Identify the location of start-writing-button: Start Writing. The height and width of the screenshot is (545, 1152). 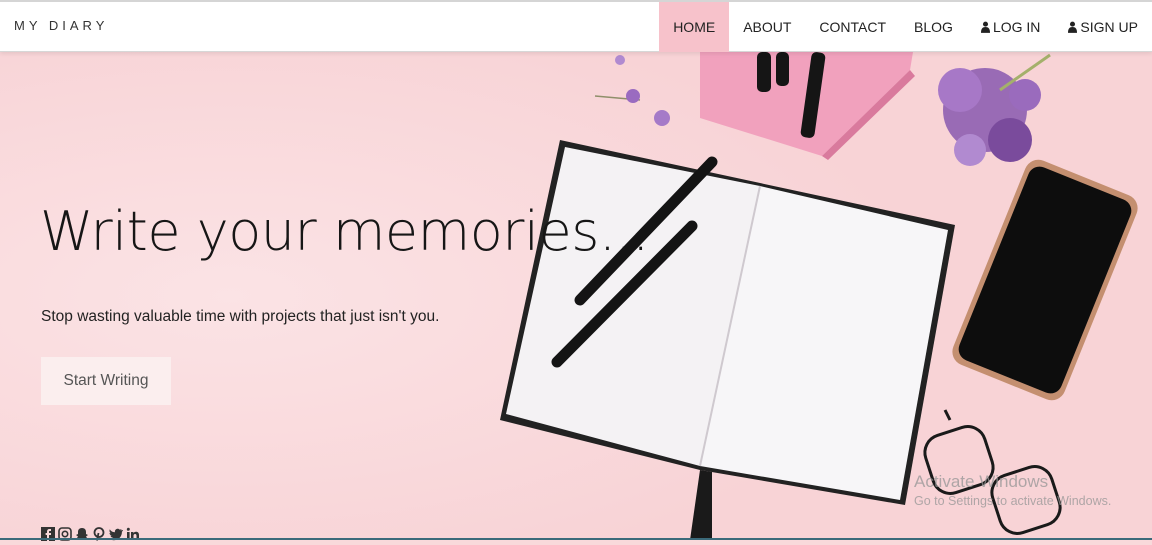
(106, 381).